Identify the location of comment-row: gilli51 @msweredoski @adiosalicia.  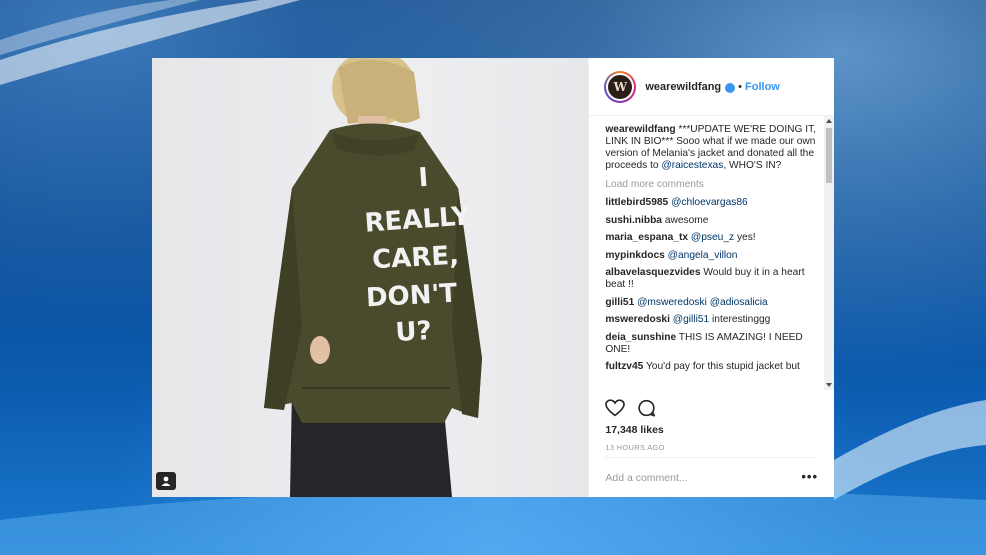
(711, 303).